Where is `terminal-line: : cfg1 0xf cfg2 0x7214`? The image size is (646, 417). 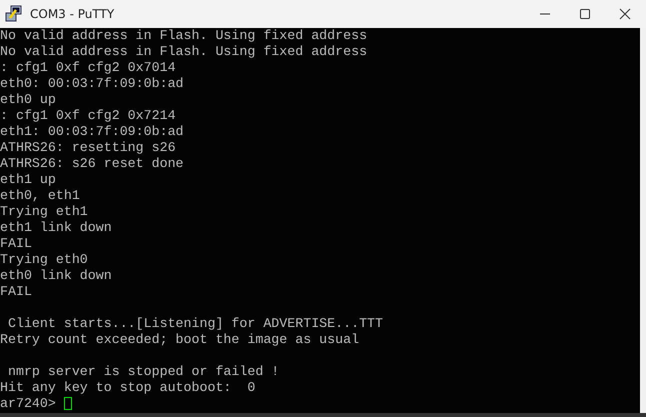 terminal-line: : cfg1 0xf cfg2 0x7214 is located at coordinates (88, 115).